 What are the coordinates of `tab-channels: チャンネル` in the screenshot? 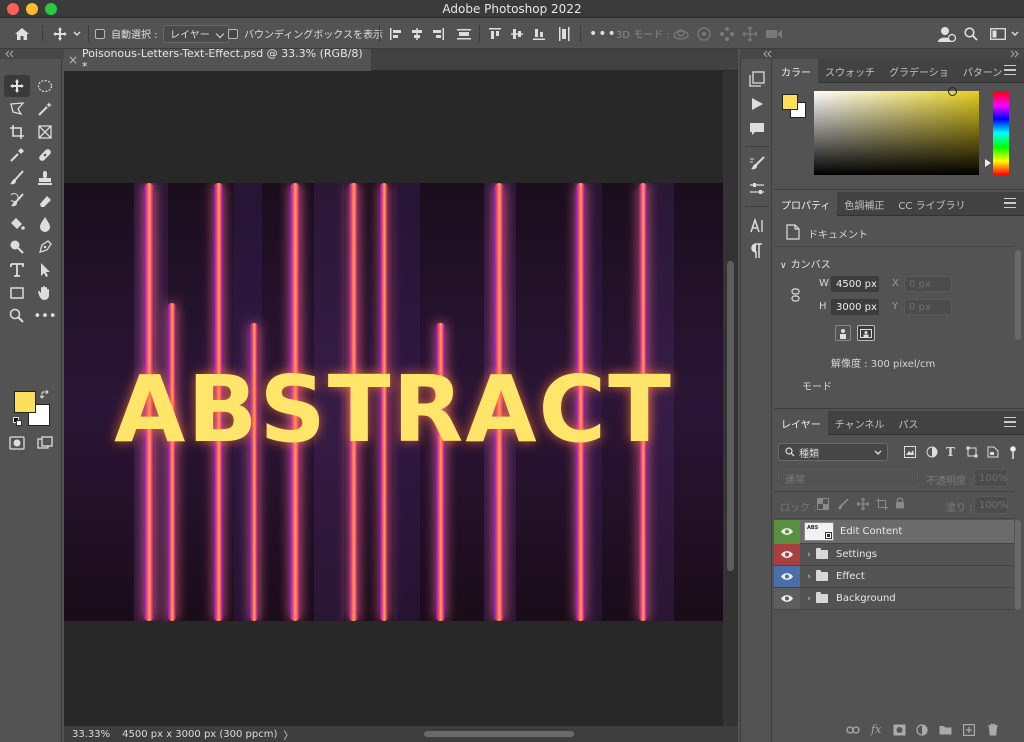 It's located at (860, 423).